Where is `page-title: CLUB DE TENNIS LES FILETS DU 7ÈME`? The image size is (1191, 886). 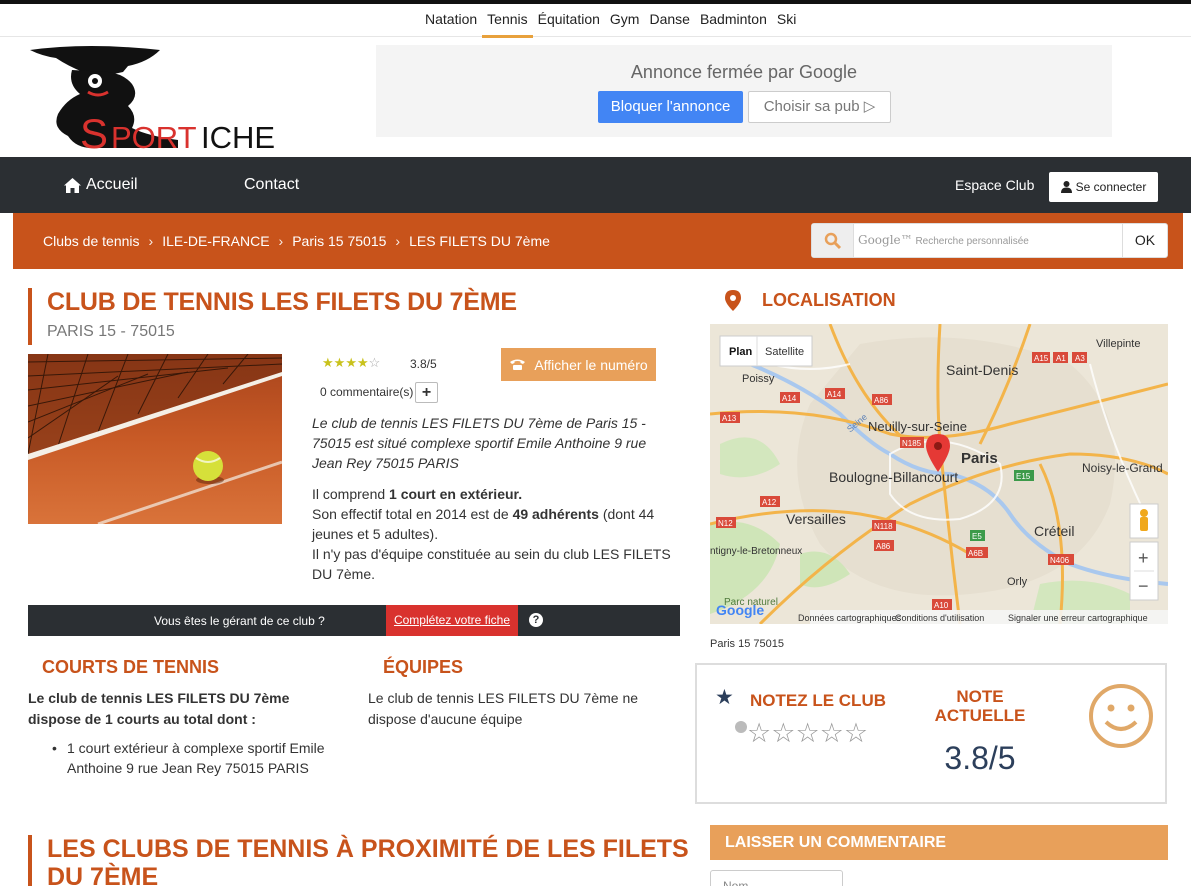
page-title: CLUB DE TENNIS LES FILETS DU 7ÈME is located at coordinates (282, 302).